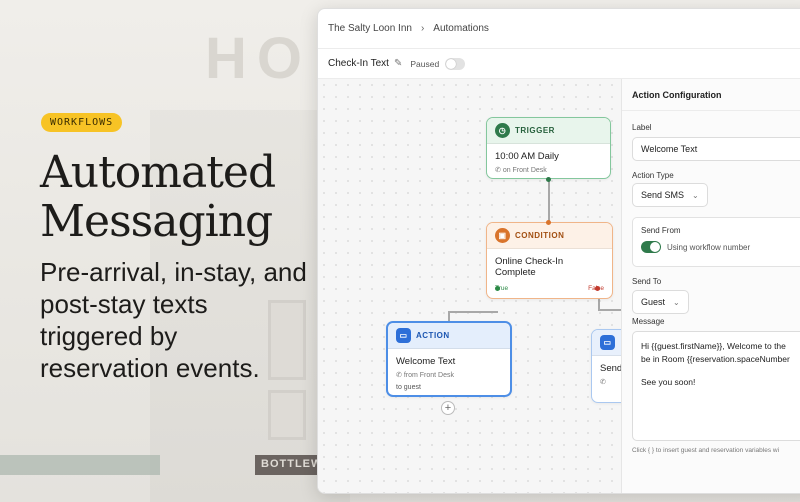 The width and height of the screenshot is (800, 502). I want to click on panel-heading: Action Configuration, so click(711, 95).